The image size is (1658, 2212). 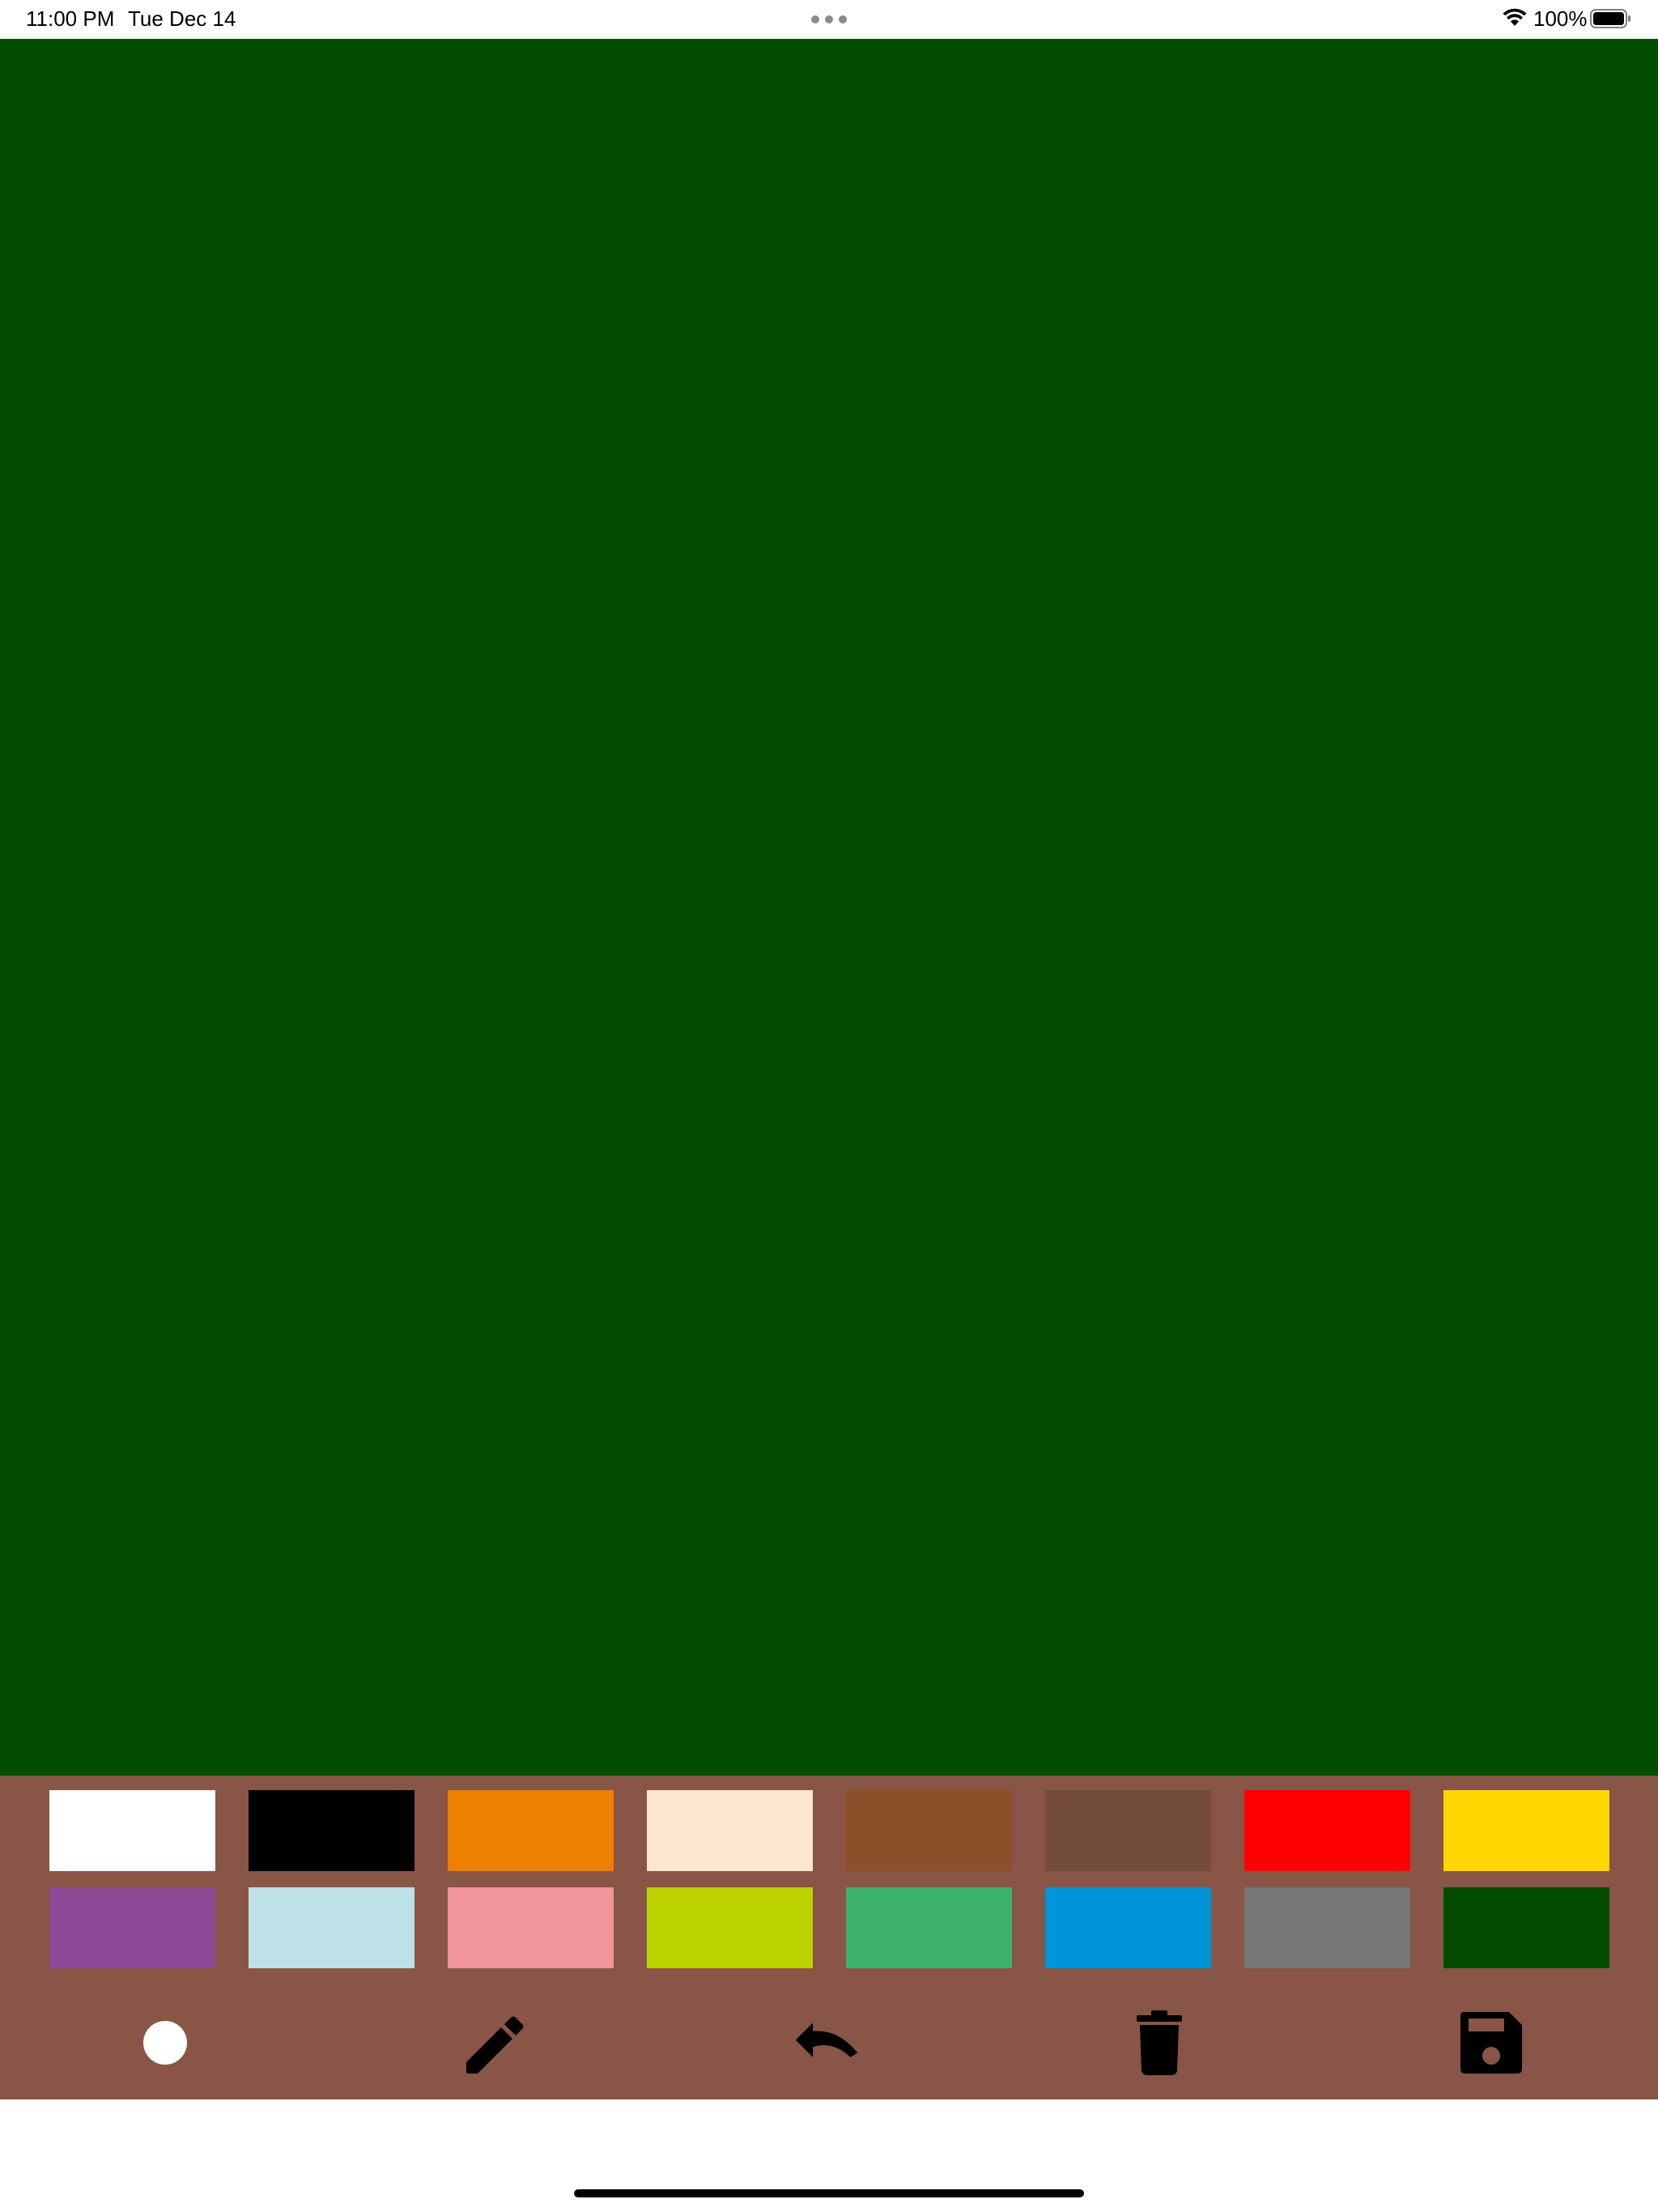 I want to click on status-time: 11:00 PM, so click(x=70, y=19).